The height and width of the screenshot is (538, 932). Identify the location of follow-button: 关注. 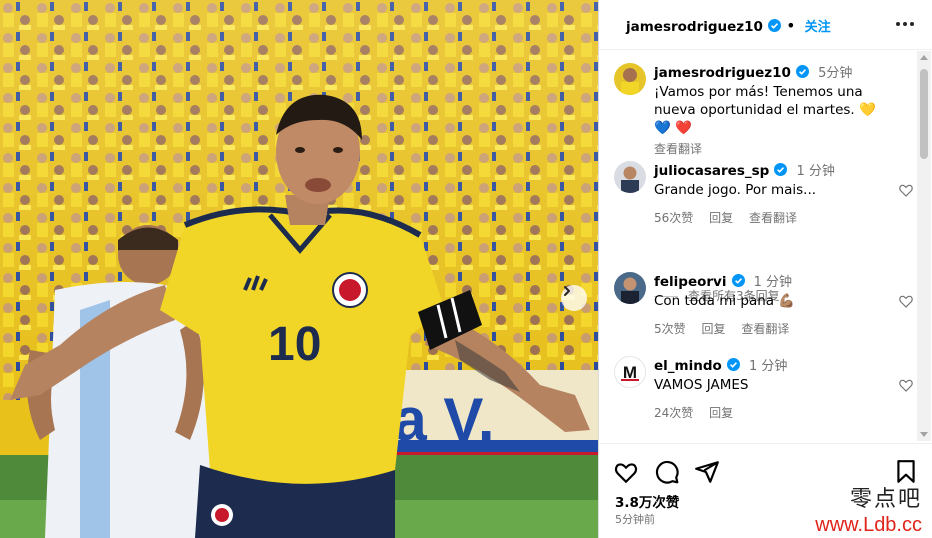
(818, 27).